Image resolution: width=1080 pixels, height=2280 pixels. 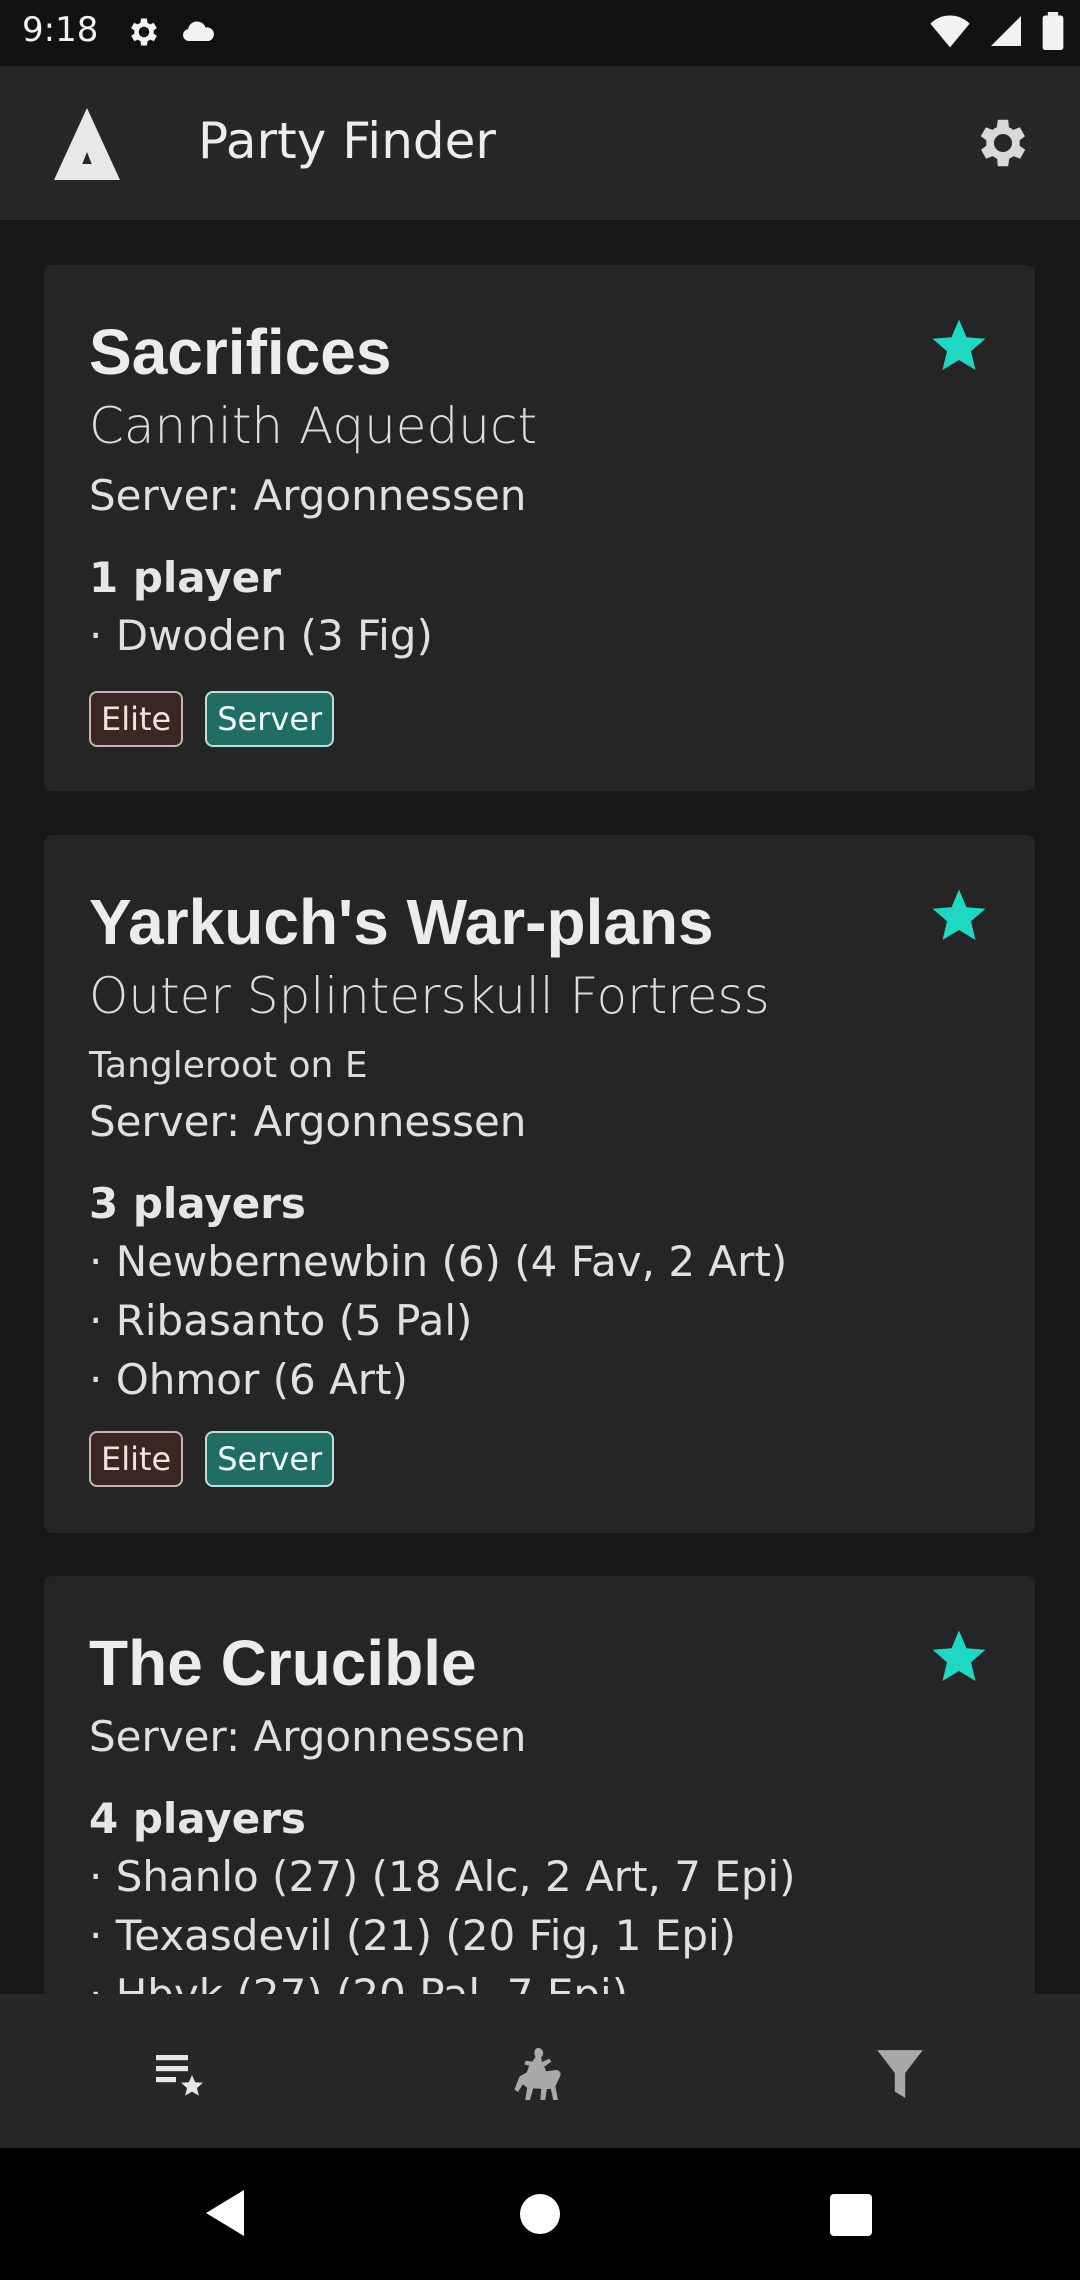 What do you see at coordinates (283, 1663) in the screenshot?
I see `party-title: The Crucible` at bounding box center [283, 1663].